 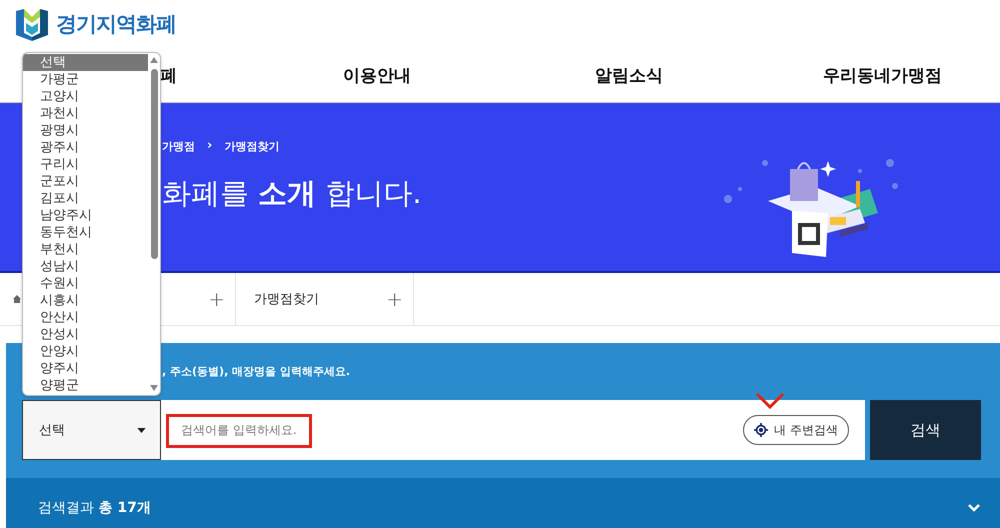 What do you see at coordinates (974, 508) in the screenshot?
I see `chevron-down-icon` at bounding box center [974, 508].